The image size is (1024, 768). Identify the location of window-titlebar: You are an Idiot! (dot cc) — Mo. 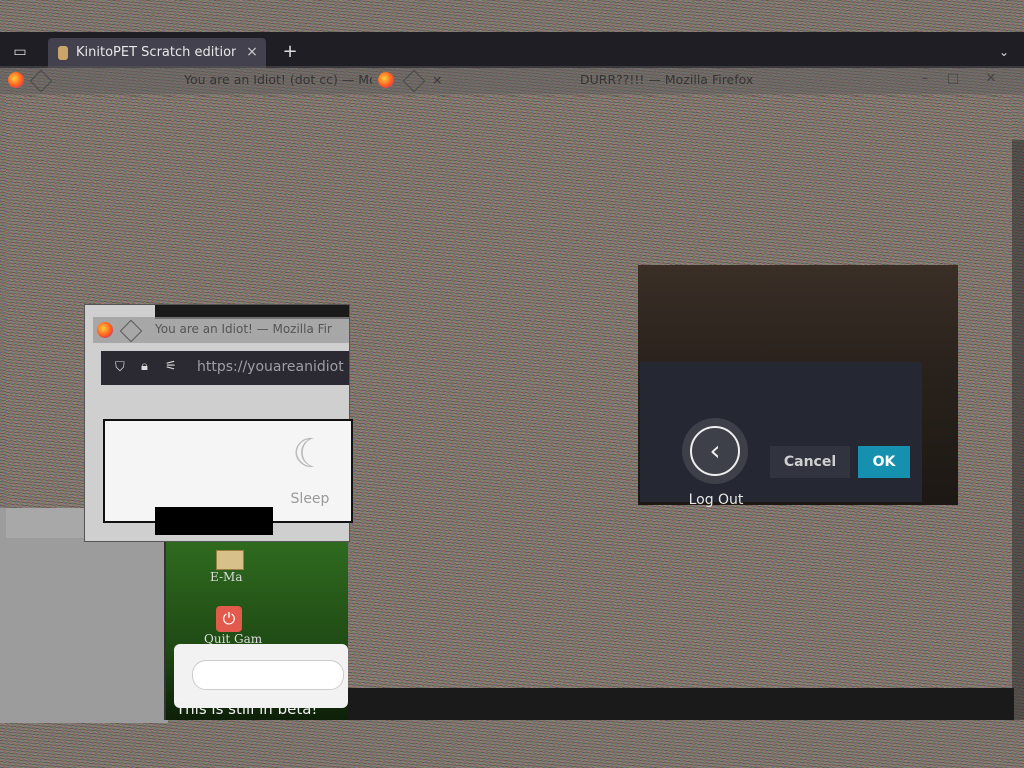
(186, 80).